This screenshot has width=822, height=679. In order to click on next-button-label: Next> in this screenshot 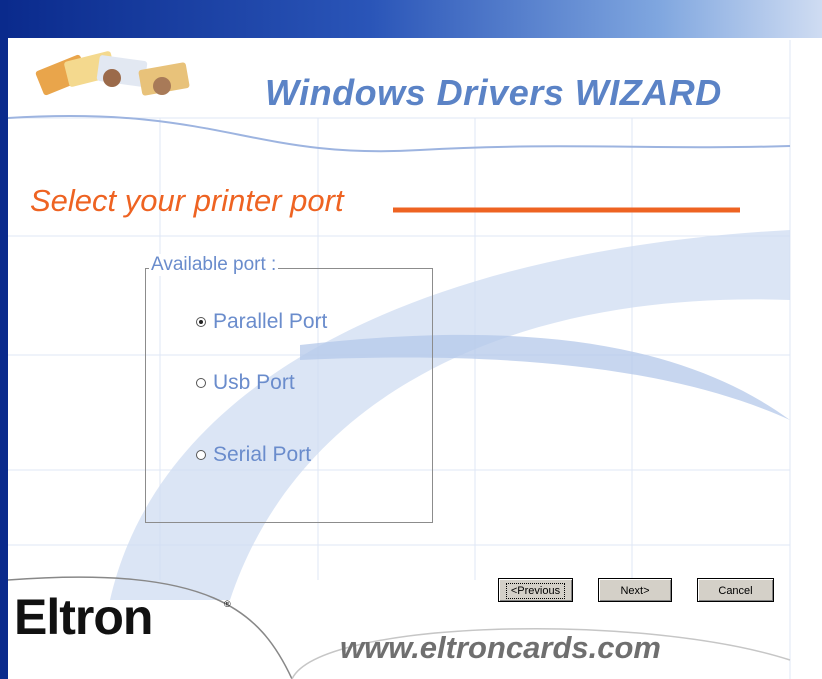, I will do `click(635, 591)`.